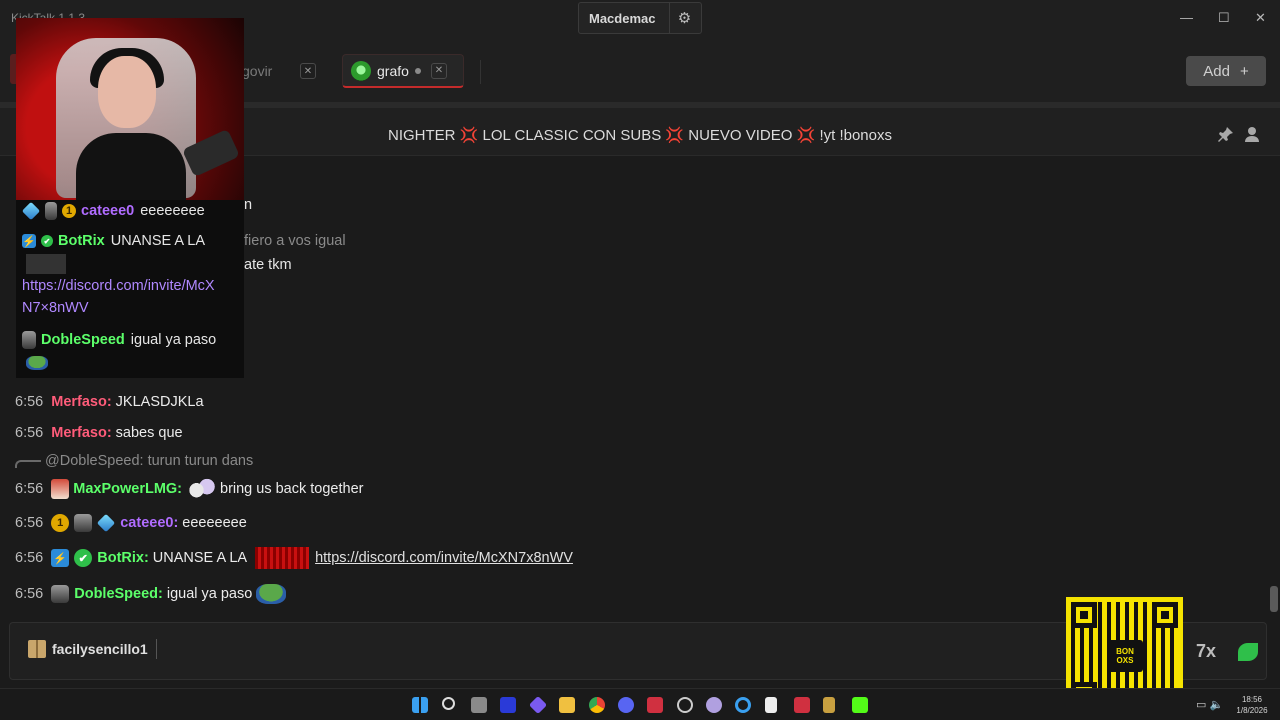 The width and height of the screenshot is (1280, 720). What do you see at coordinates (1252, 699) in the screenshot?
I see `clock-time: 18:56` at bounding box center [1252, 699].